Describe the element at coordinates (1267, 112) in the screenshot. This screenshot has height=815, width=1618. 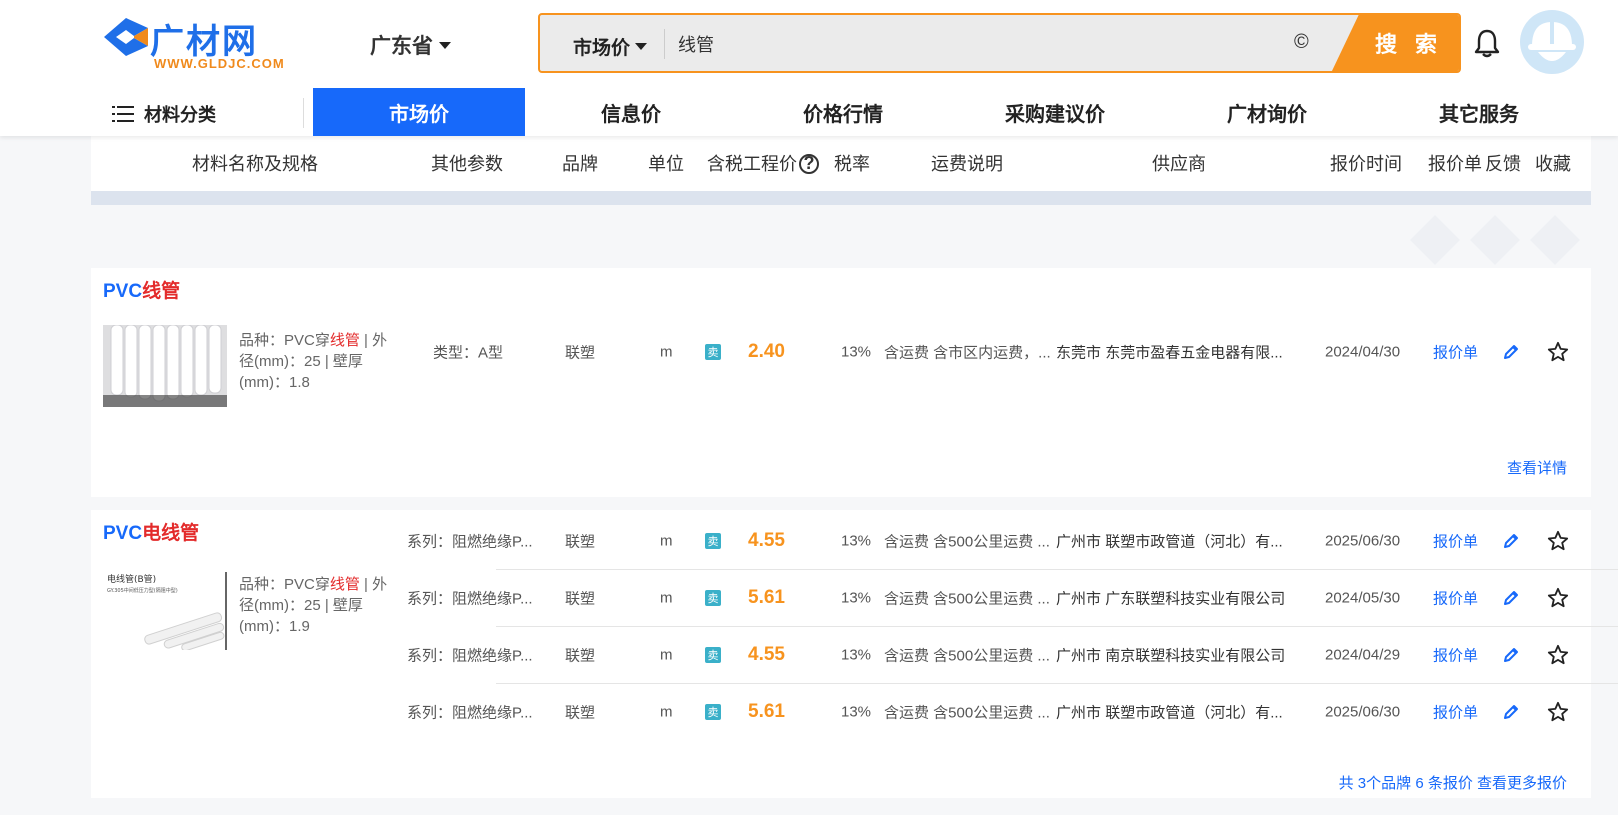
I see `tab-inquiry: 广材询价` at that location.